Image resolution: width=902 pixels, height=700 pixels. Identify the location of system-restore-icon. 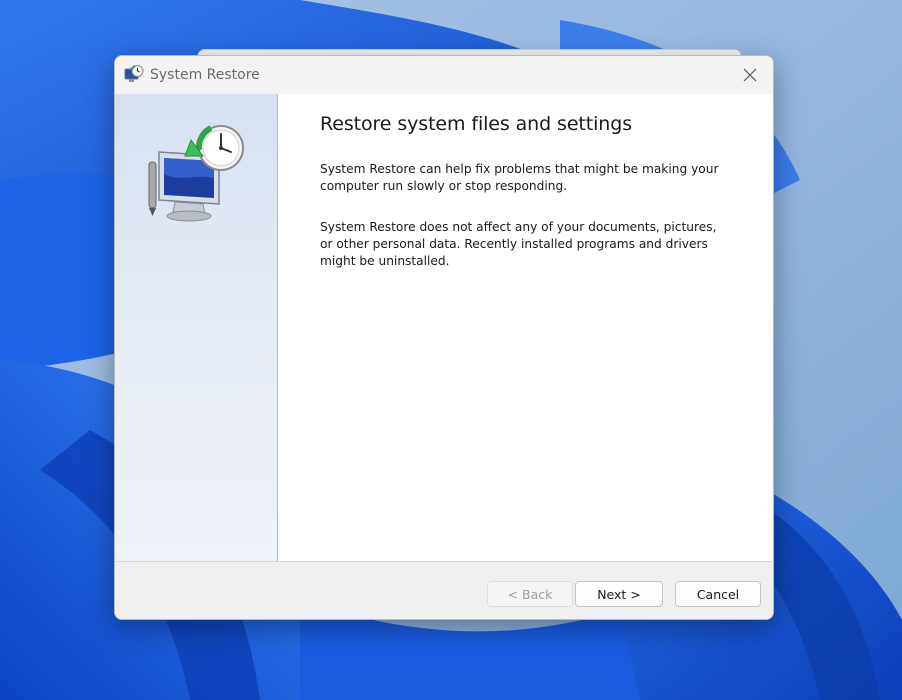
(134, 73).